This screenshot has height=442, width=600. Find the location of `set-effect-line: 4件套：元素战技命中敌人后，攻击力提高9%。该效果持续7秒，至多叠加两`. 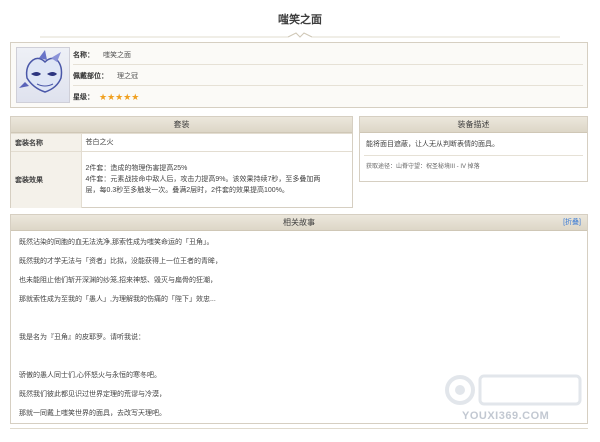

set-effect-line: 4件套：元素战技命中敌人后，攻击力提高9%。该效果持续7秒，至多叠加两 is located at coordinates (203, 180).